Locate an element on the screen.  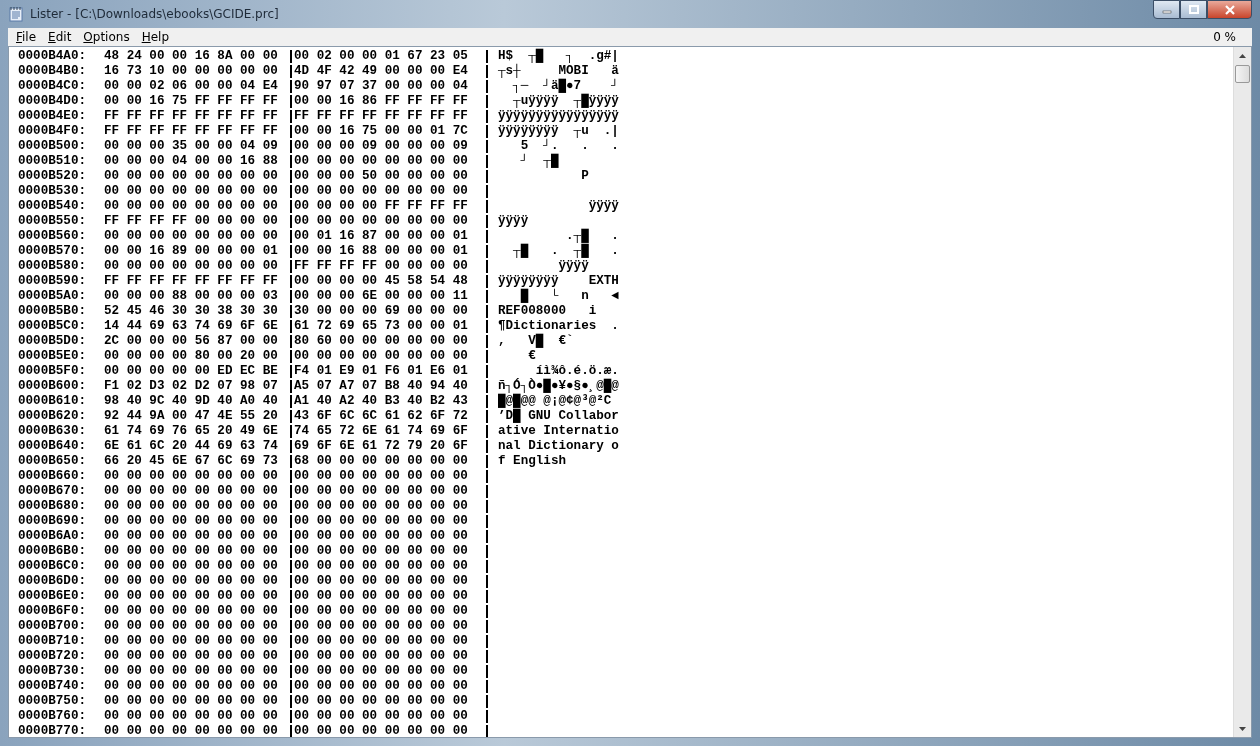
offset-text: 0000B550: is located at coordinates (53, 221).